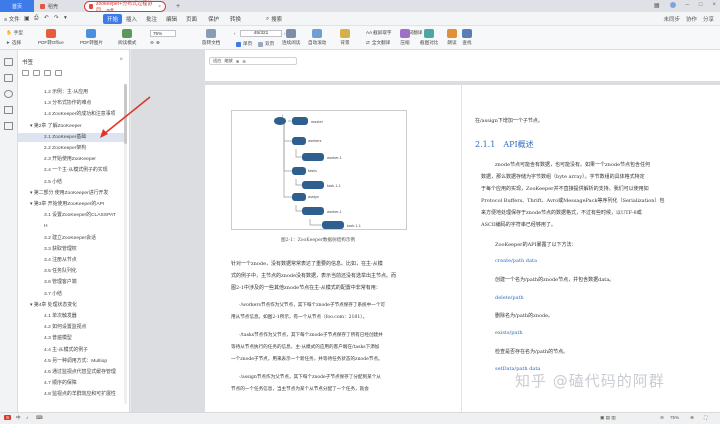  What do you see at coordinates (17, 6) in the screenshot?
I see `tab-home: 首页` at bounding box center [17, 6].